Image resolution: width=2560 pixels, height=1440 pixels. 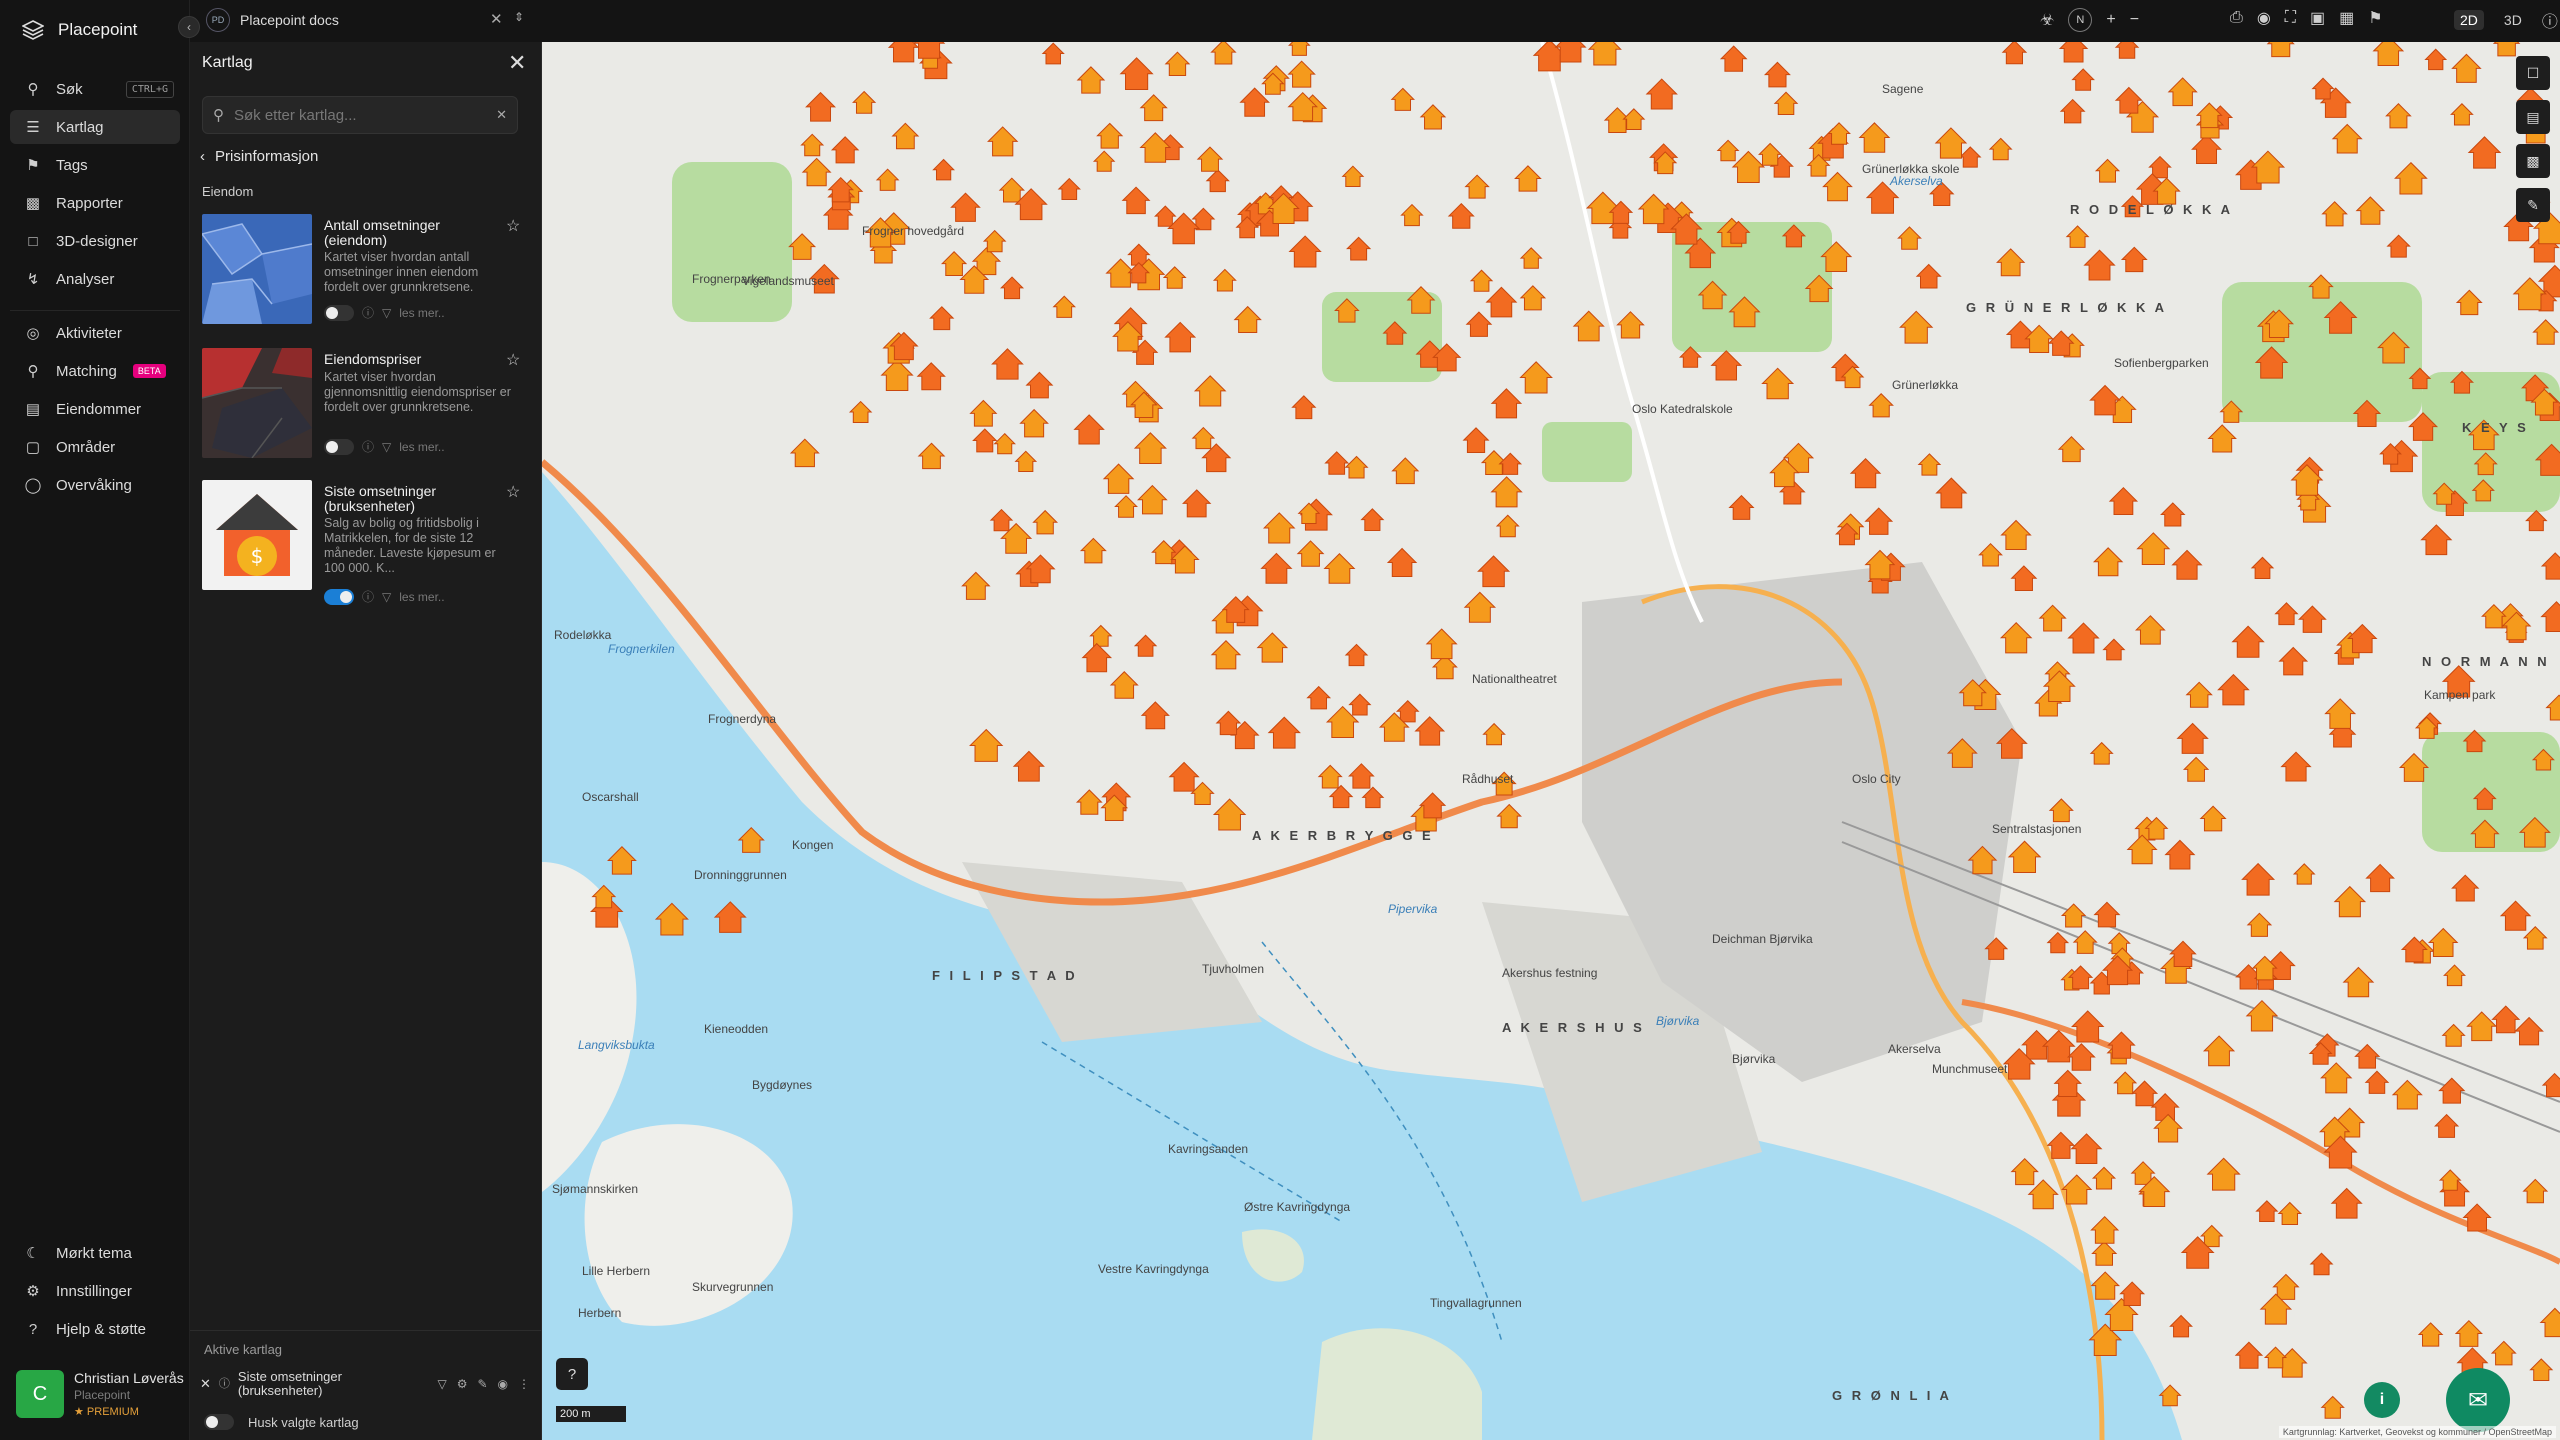 I want to click on statistics-tool-icon: ▩, so click(x=2533, y=161).